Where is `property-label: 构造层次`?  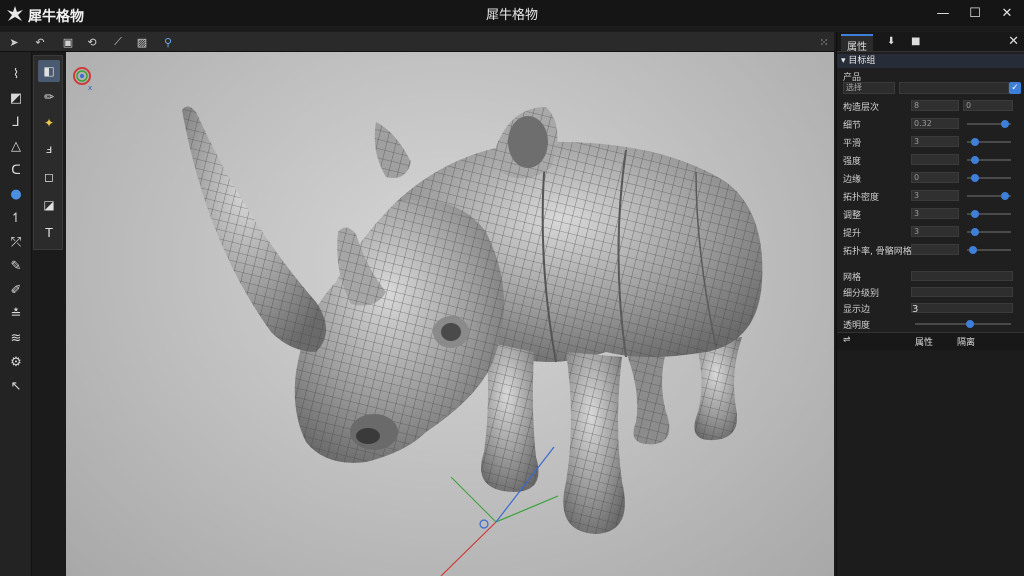
property-label: 构造层次 is located at coordinates (861, 108).